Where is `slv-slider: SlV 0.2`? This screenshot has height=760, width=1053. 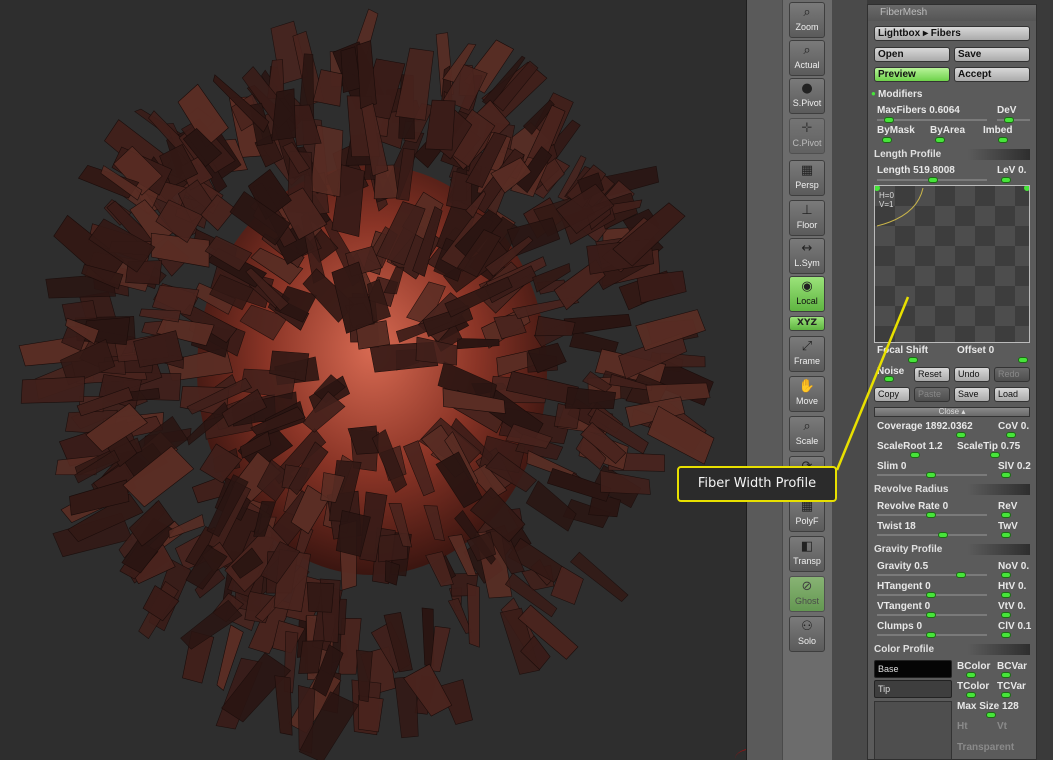 slv-slider: SlV 0.2 is located at coordinates (1014, 466).